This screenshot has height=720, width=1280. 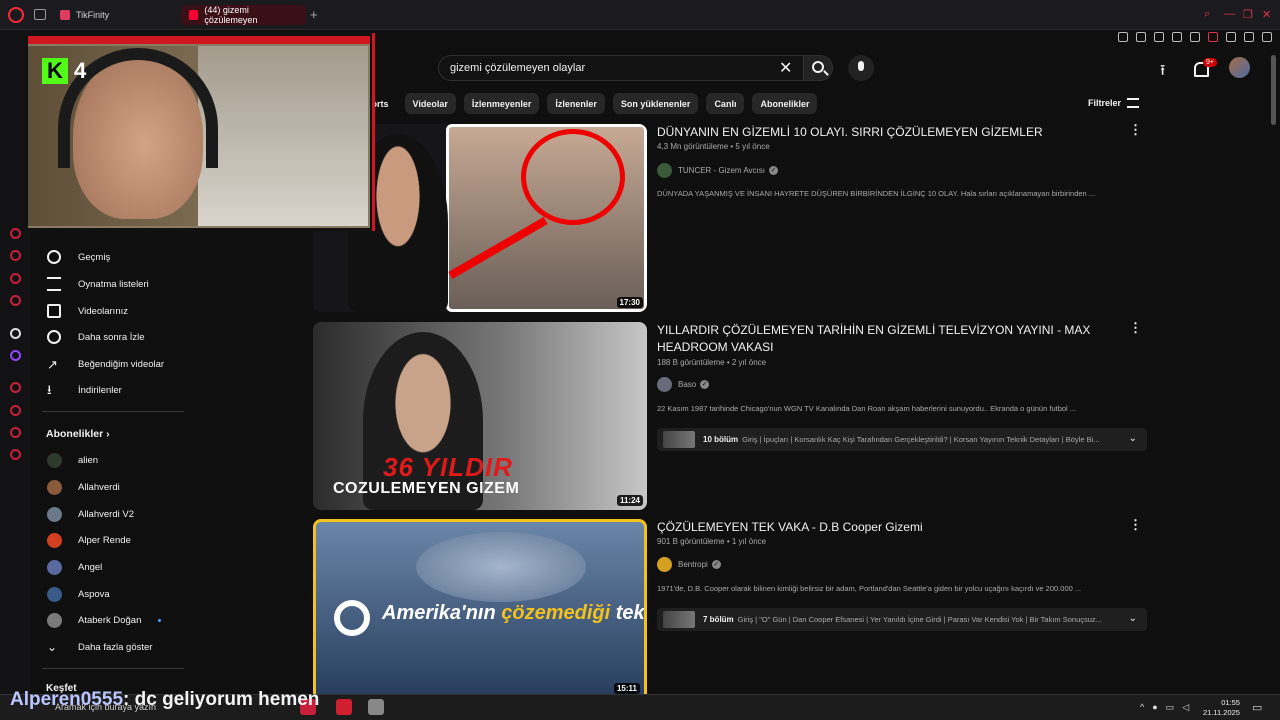 What do you see at coordinates (110, 460) in the screenshot?
I see `sidebar-sub-alien: alien` at bounding box center [110, 460].